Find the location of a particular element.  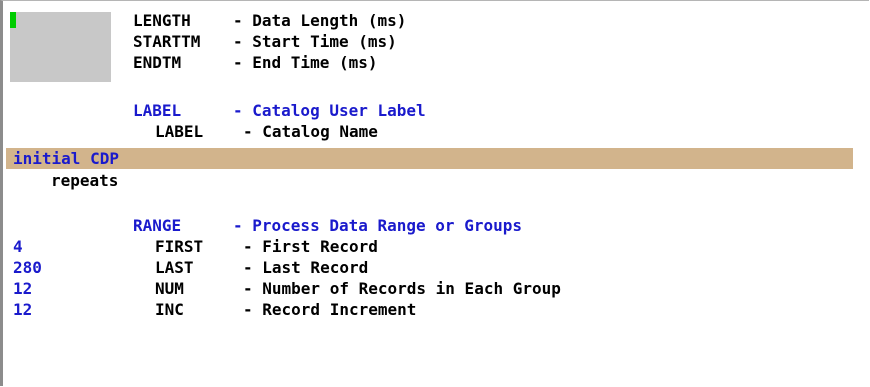

range-section-desc: - Process Data Range or Groups is located at coordinates (377, 225).